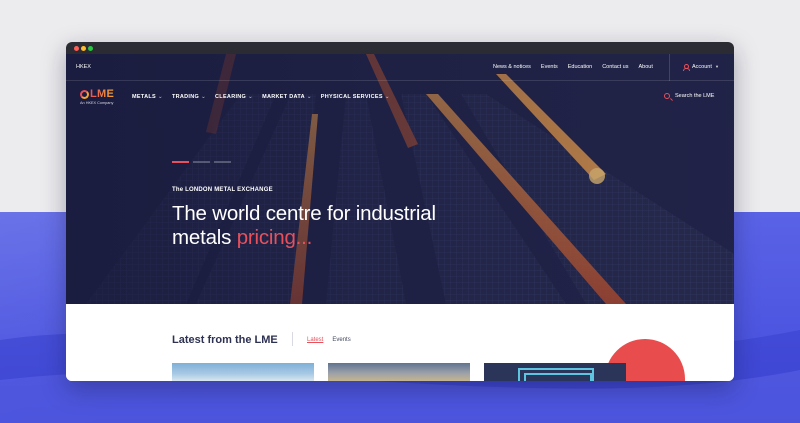 The image size is (800, 423). What do you see at coordinates (580, 67) in the screenshot?
I see `education-link: Education` at bounding box center [580, 67].